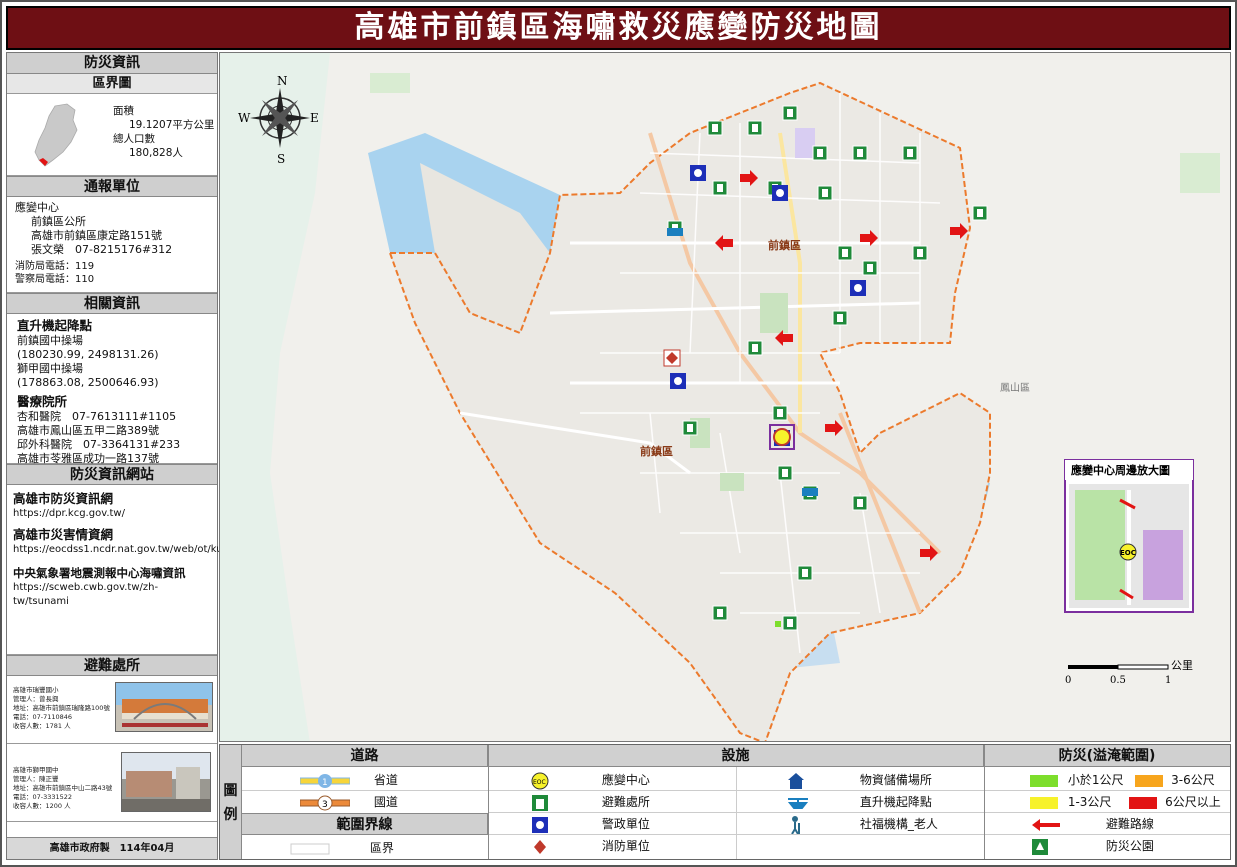 The height and width of the screenshot is (867, 1237). I want to click on inset-title: 應變中心周邊放大圖, so click(1120, 470).